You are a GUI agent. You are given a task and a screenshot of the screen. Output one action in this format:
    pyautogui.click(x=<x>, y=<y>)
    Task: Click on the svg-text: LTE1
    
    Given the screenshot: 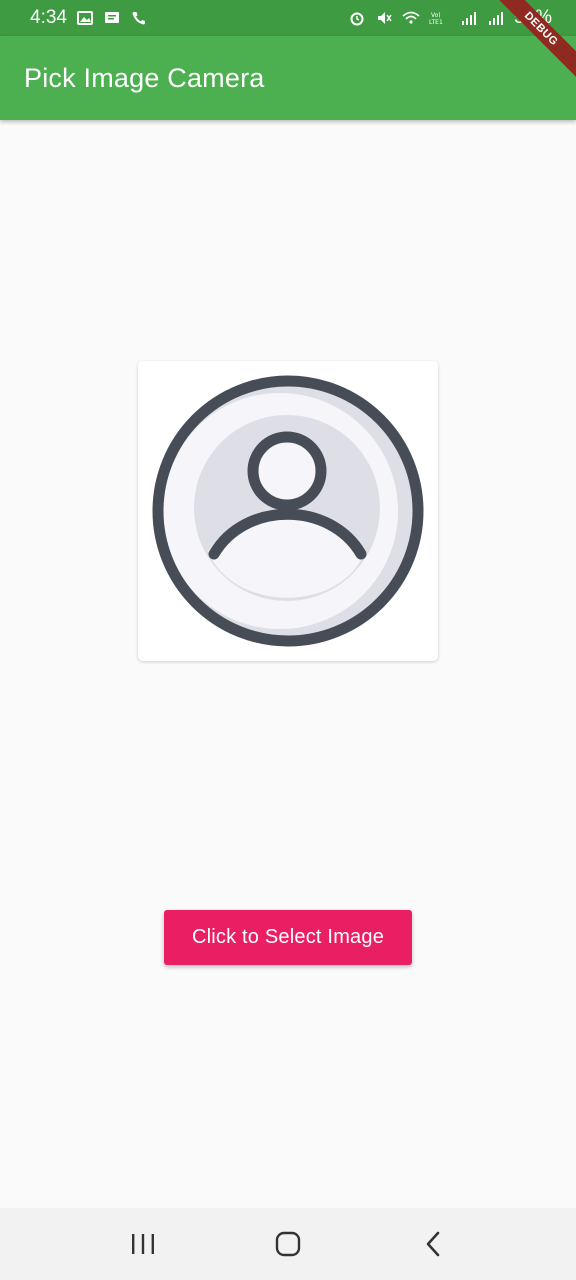 What is the action you would take?
    pyautogui.click(x=436, y=22)
    